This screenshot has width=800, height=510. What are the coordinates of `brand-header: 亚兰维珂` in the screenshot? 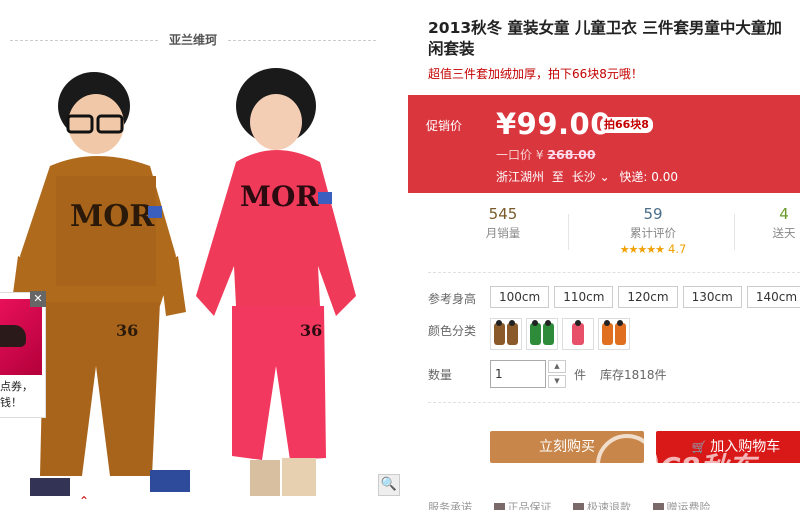 It's located at (193, 40).